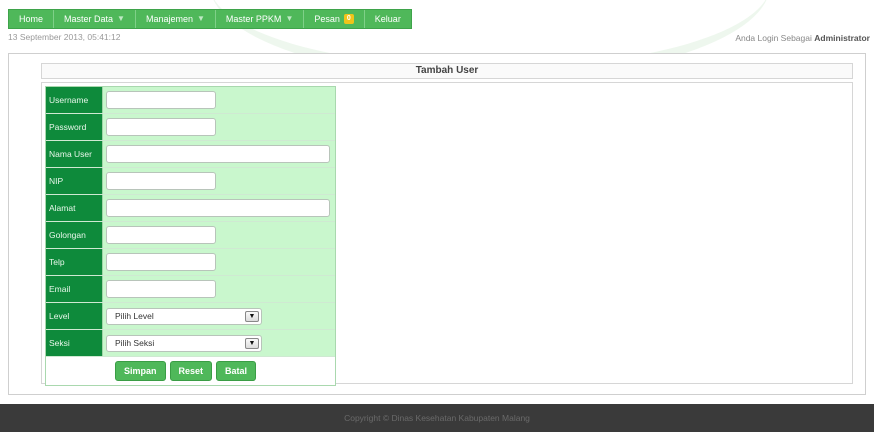 This screenshot has width=874, height=432. I want to click on form-row-username: Username, so click(190, 100).